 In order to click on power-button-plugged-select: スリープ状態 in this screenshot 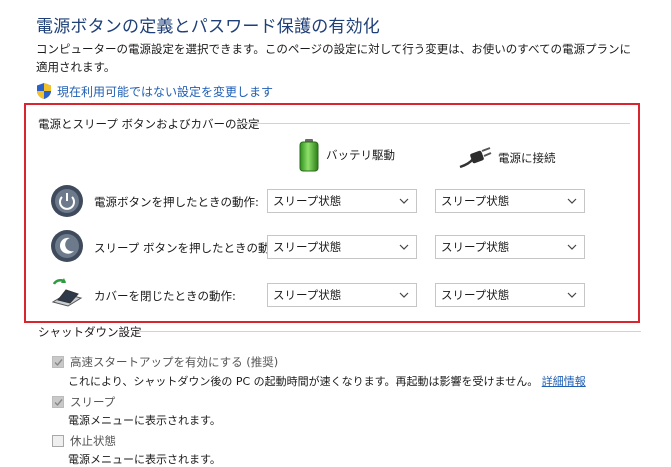, I will do `click(510, 201)`.